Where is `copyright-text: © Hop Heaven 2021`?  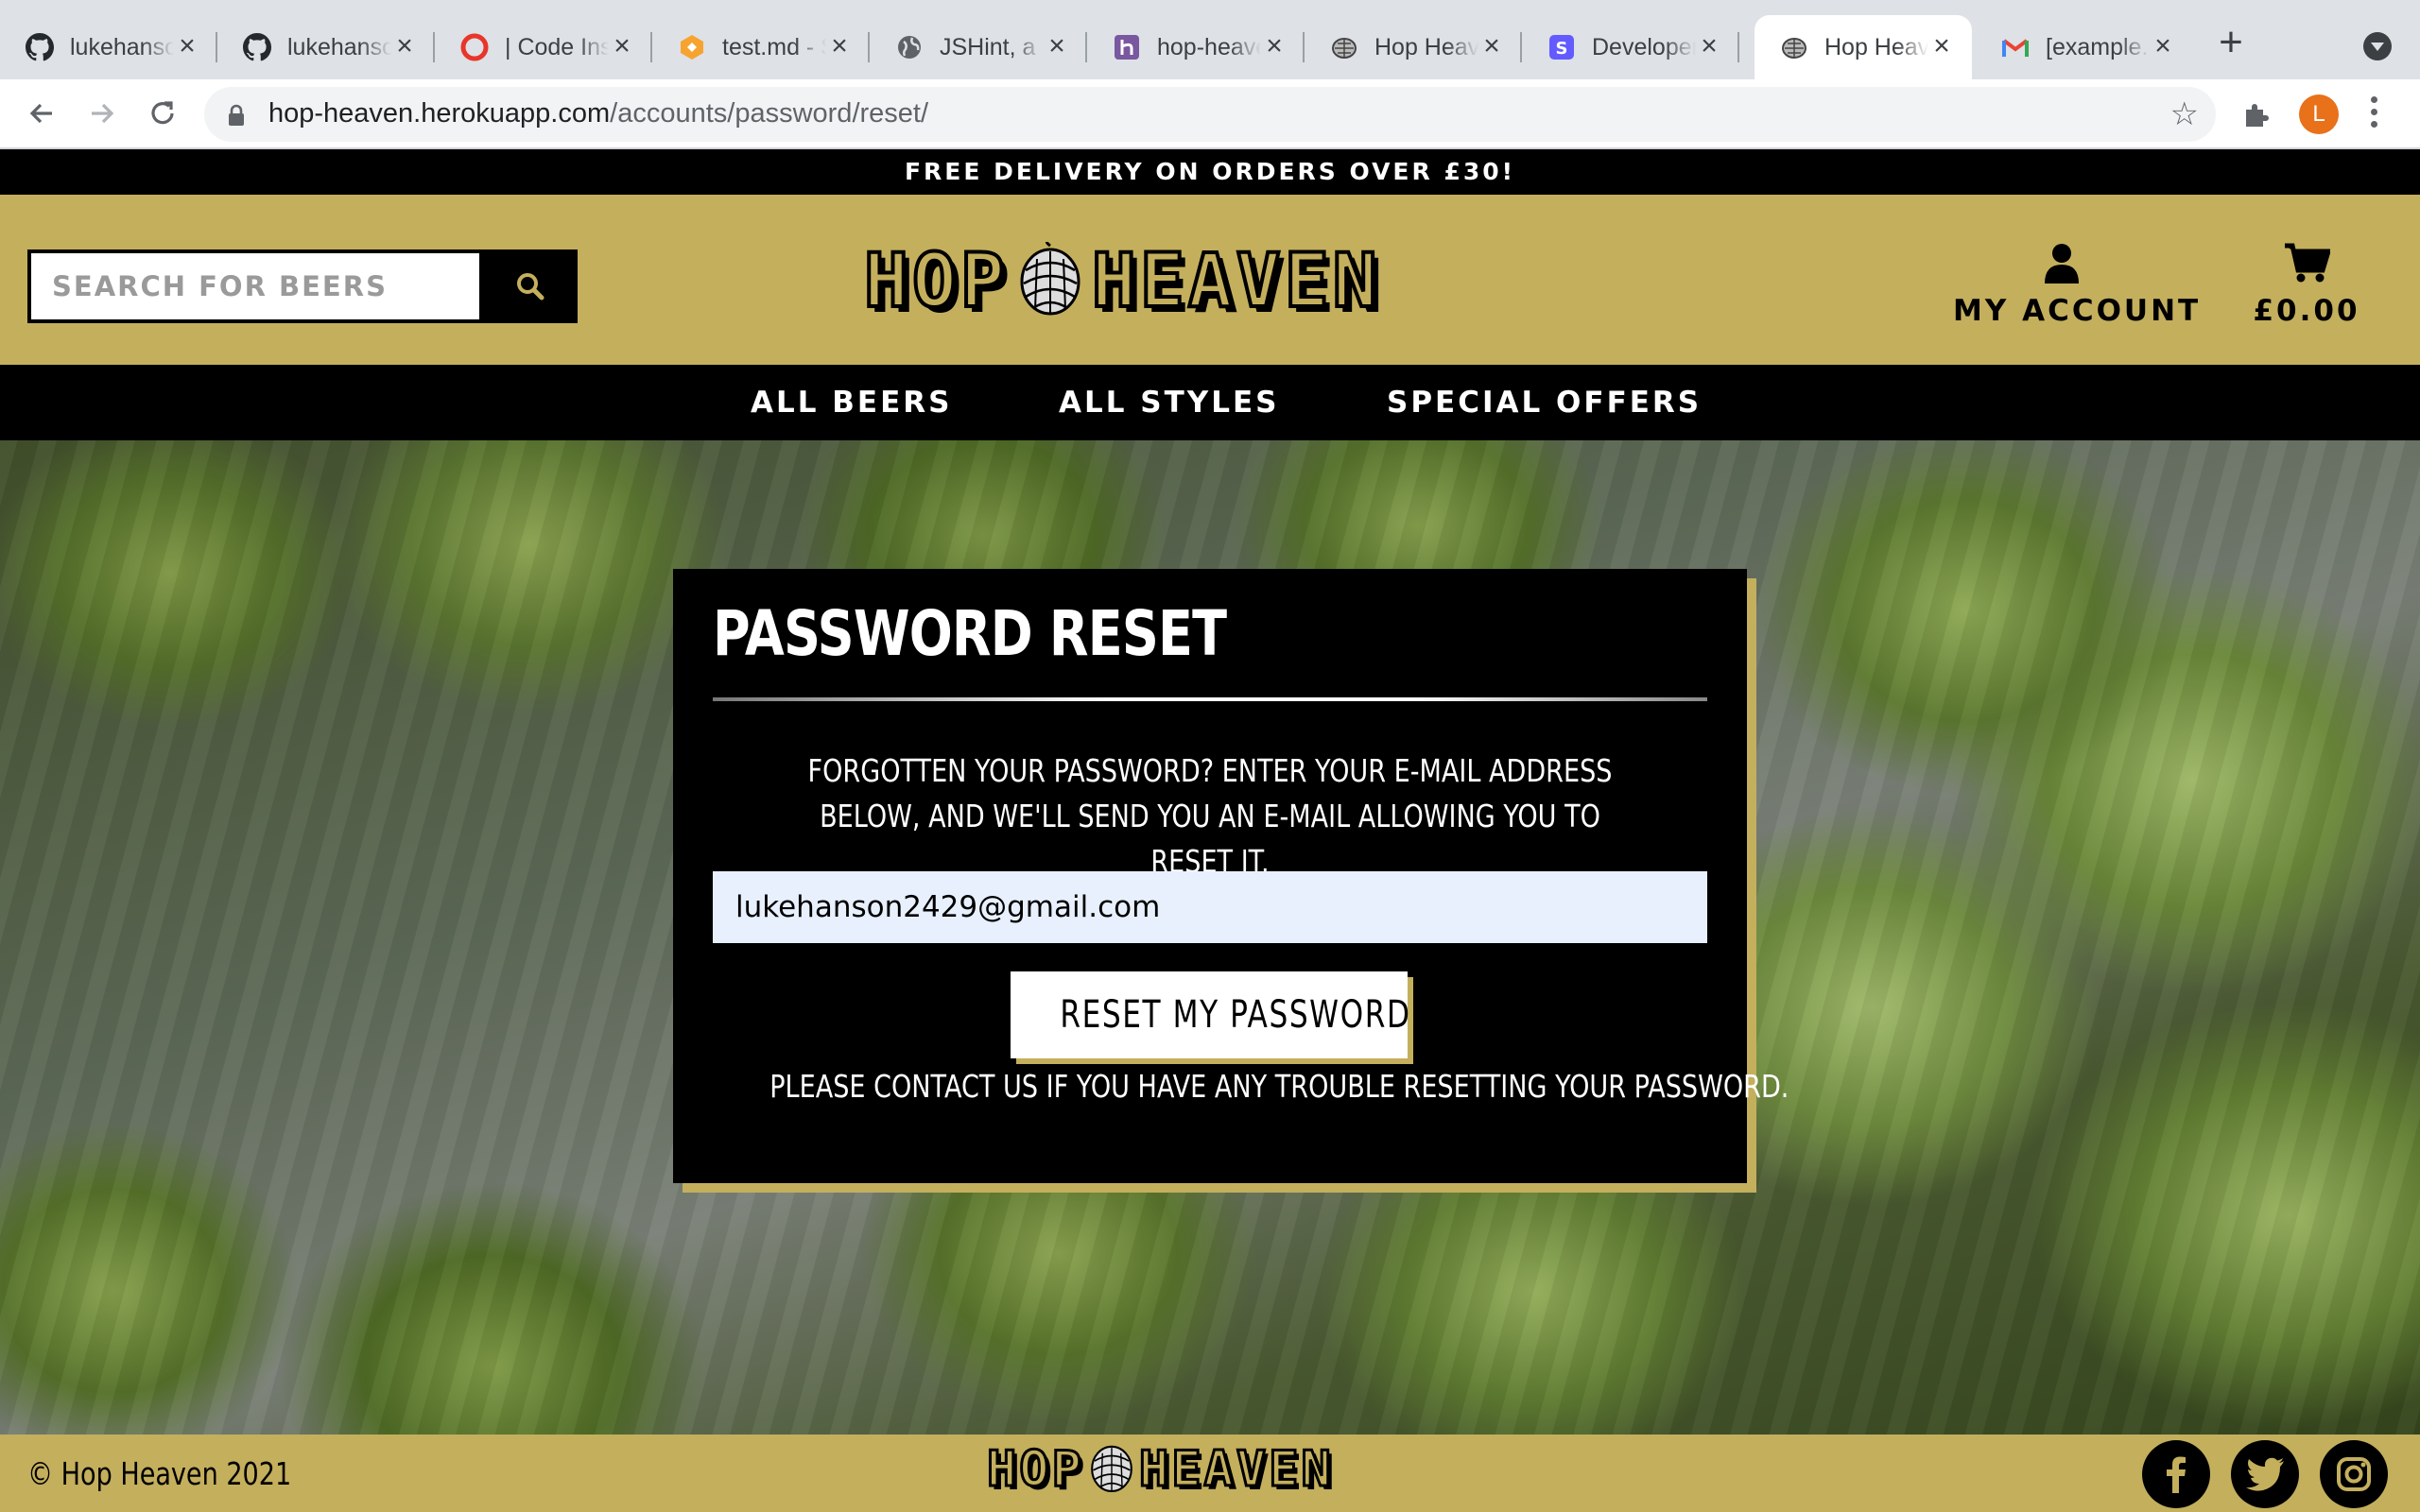 copyright-text: © Hop Heaven 2021 is located at coordinates (159, 1473).